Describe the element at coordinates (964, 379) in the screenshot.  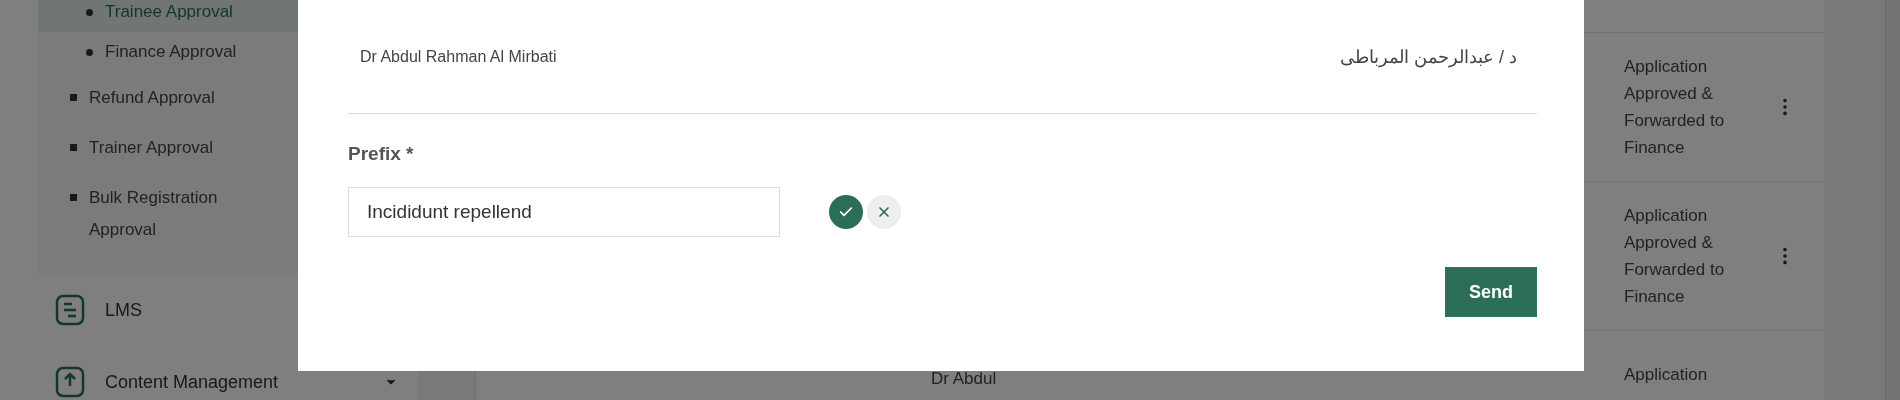
I see `table-cell-text: Dr Abdul` at that location.